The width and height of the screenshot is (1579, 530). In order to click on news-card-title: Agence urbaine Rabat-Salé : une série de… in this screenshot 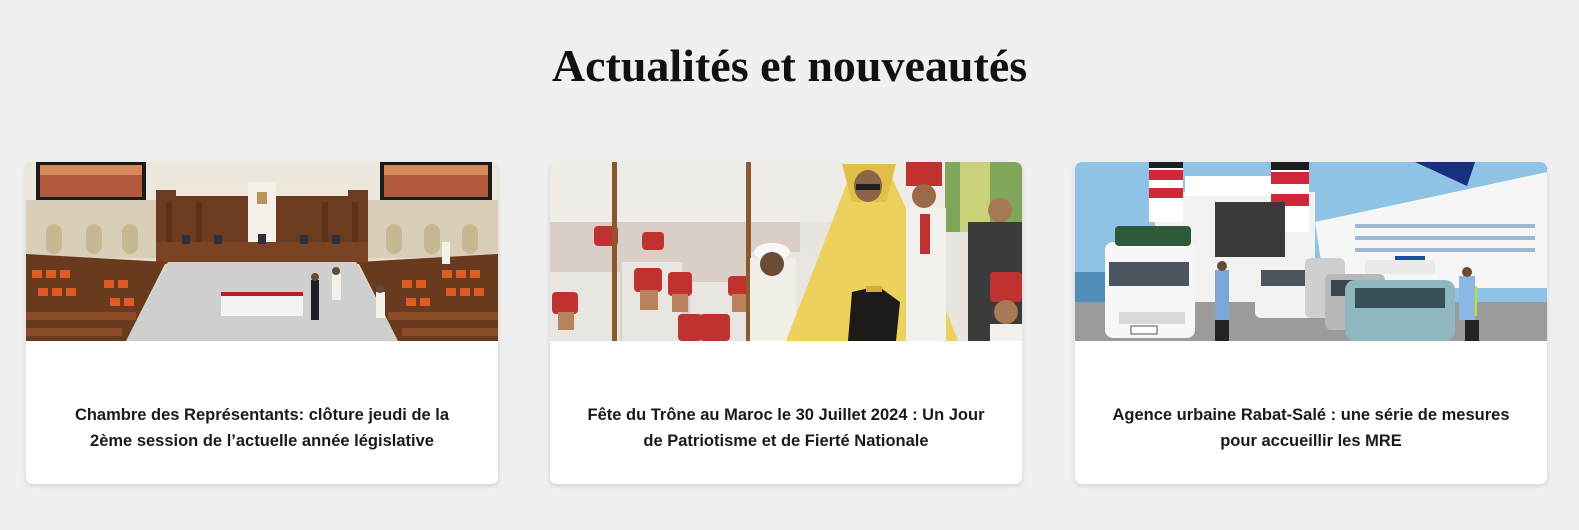, I will do `click(1311, 428)`.